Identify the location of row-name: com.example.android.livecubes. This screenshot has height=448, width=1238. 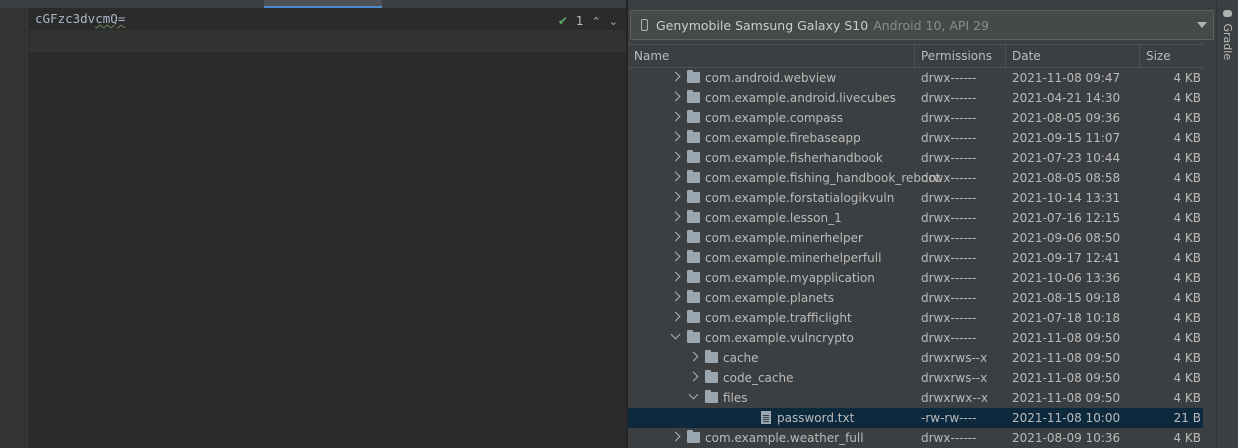
(800, 98).